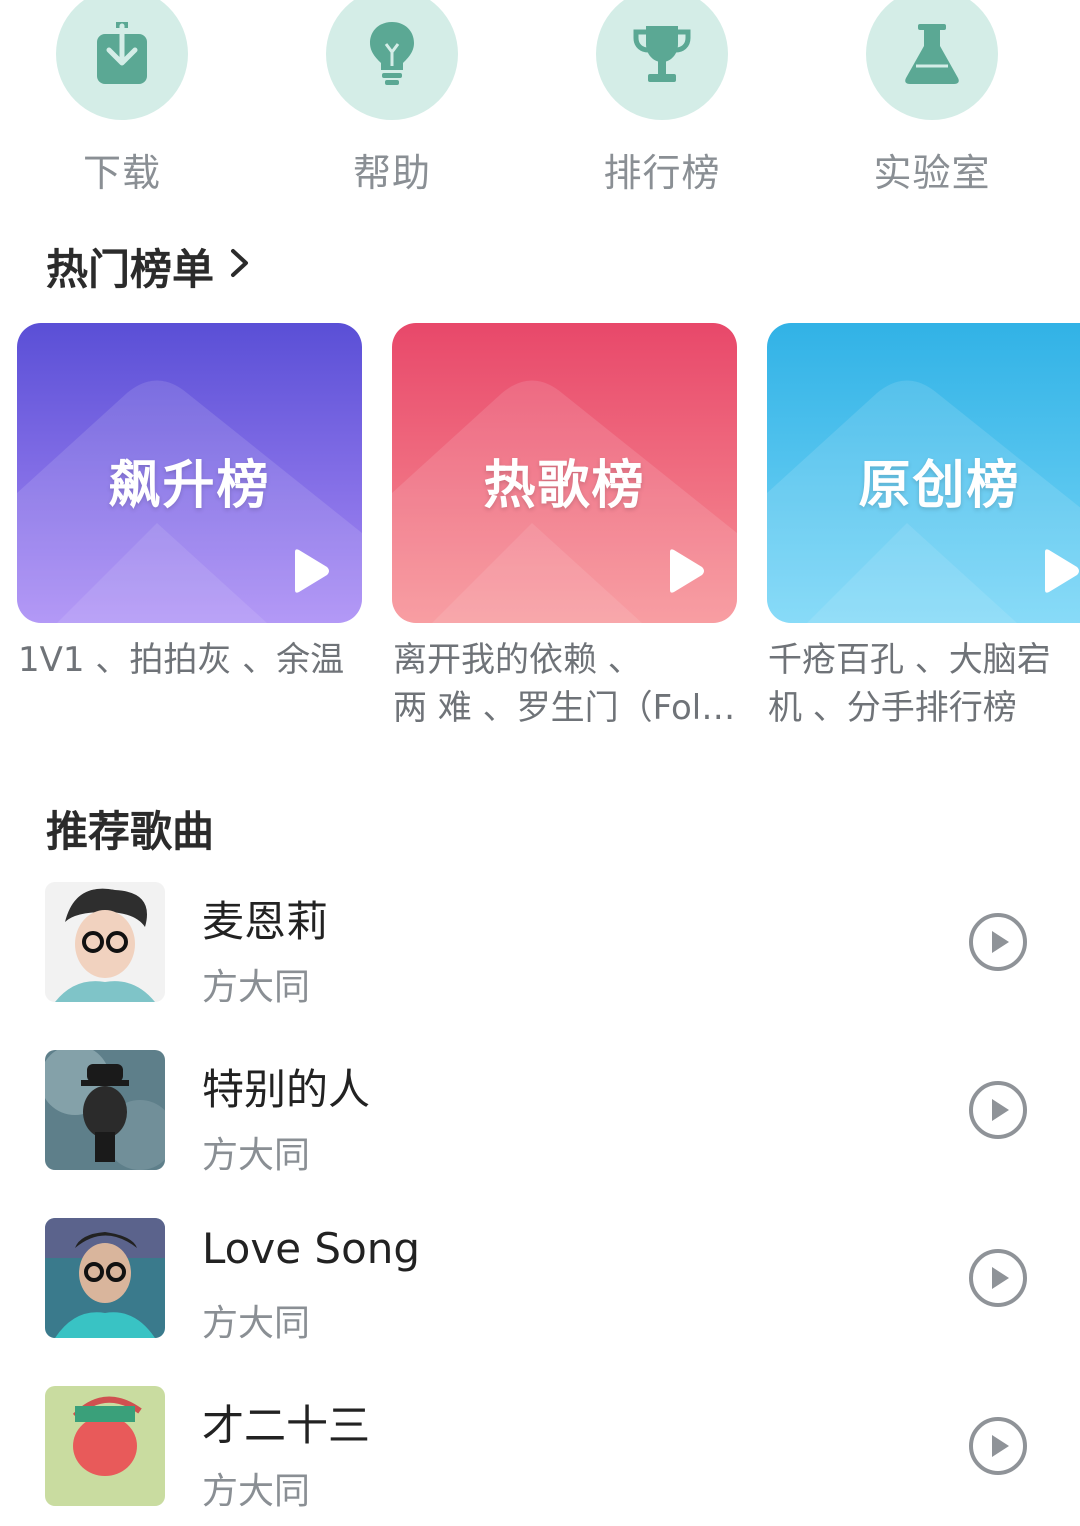 The width and height of the screenshot is (1080, 1526). Describe the element at coordinates (540, 100) in the screenshot. I see `quick-actions: 下载 帮助 排行榜 实验室` at that location.